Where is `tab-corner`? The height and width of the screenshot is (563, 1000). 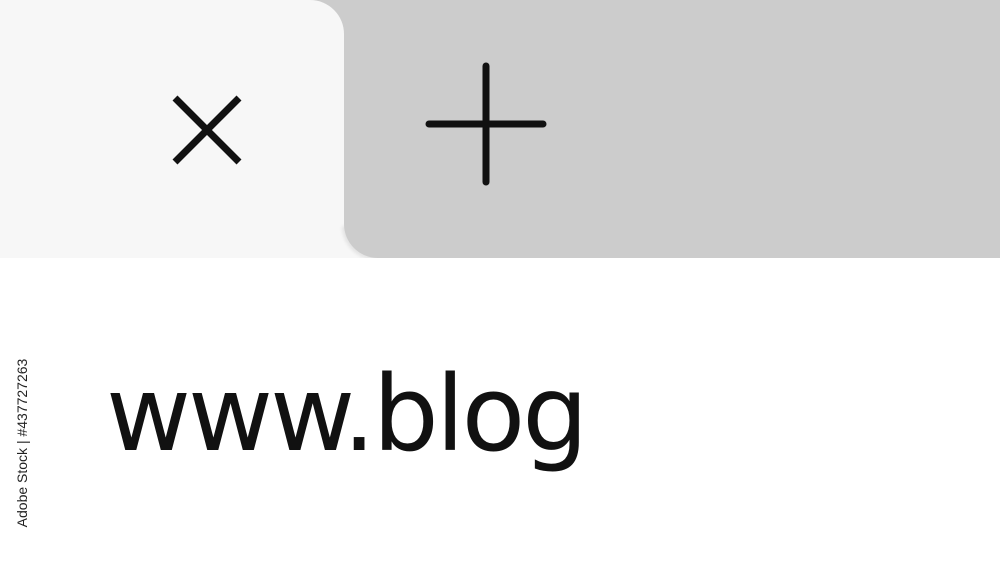
tab-corner is located at coordinates (361, 241).